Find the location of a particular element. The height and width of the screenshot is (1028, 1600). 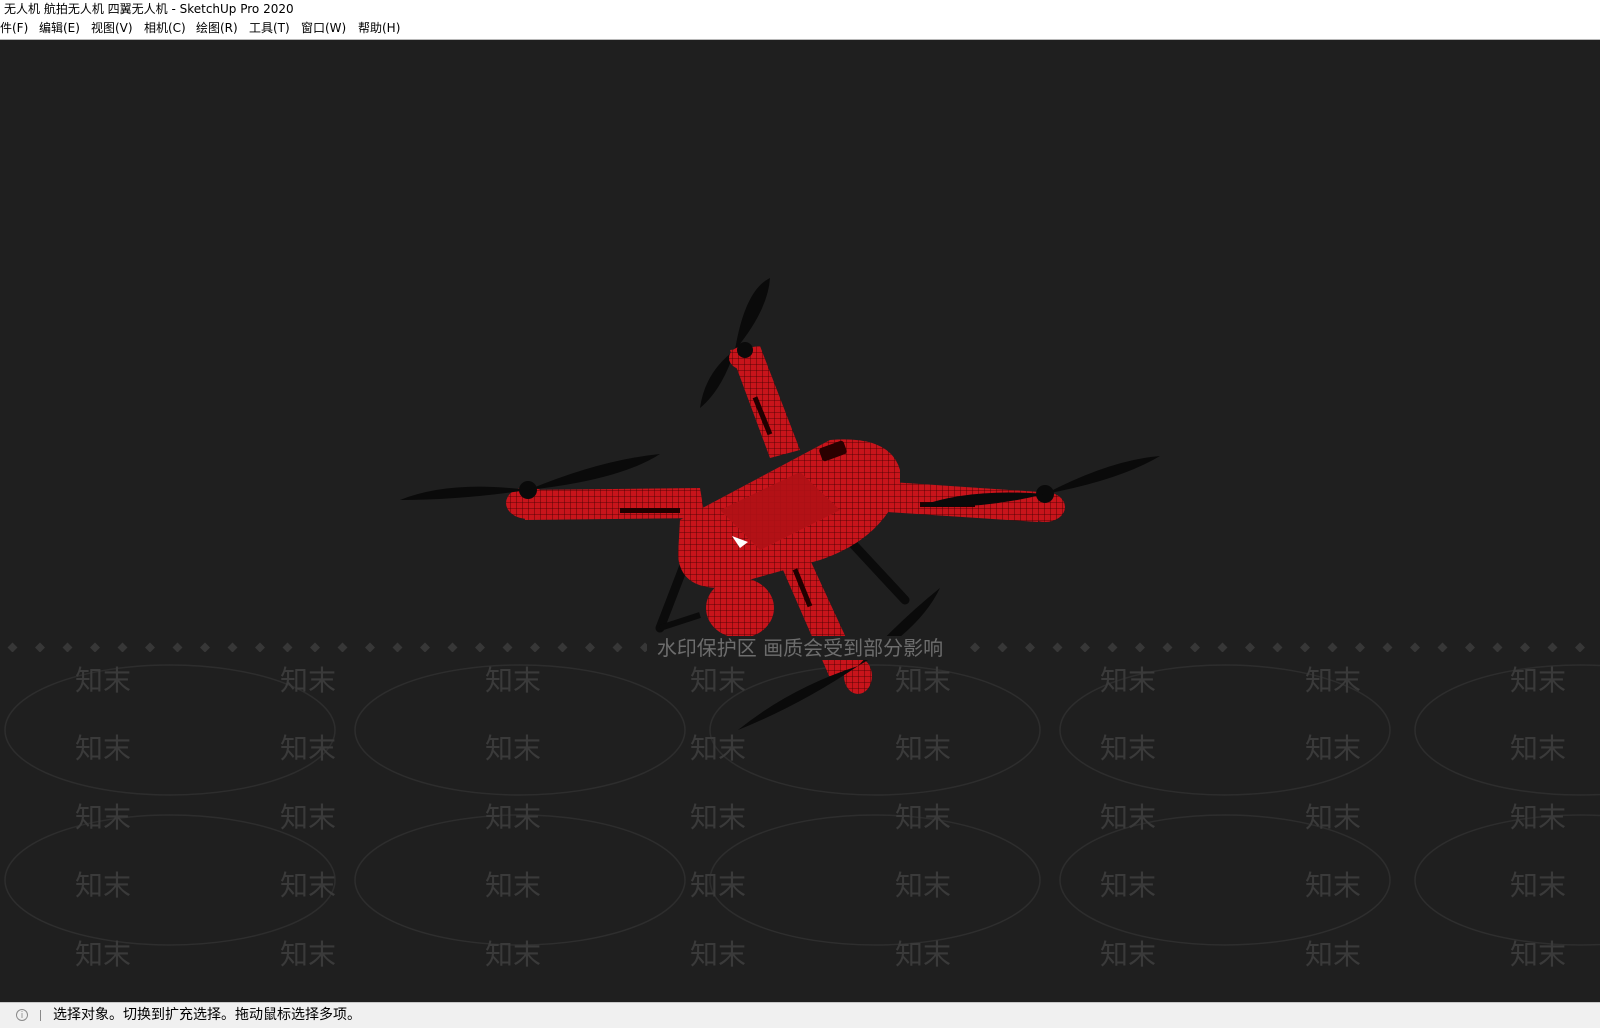

window-title: 无人机 航拍无人机 四翼无人机 - SketchUp Pro 2020 is located at coordinates (149, 9).